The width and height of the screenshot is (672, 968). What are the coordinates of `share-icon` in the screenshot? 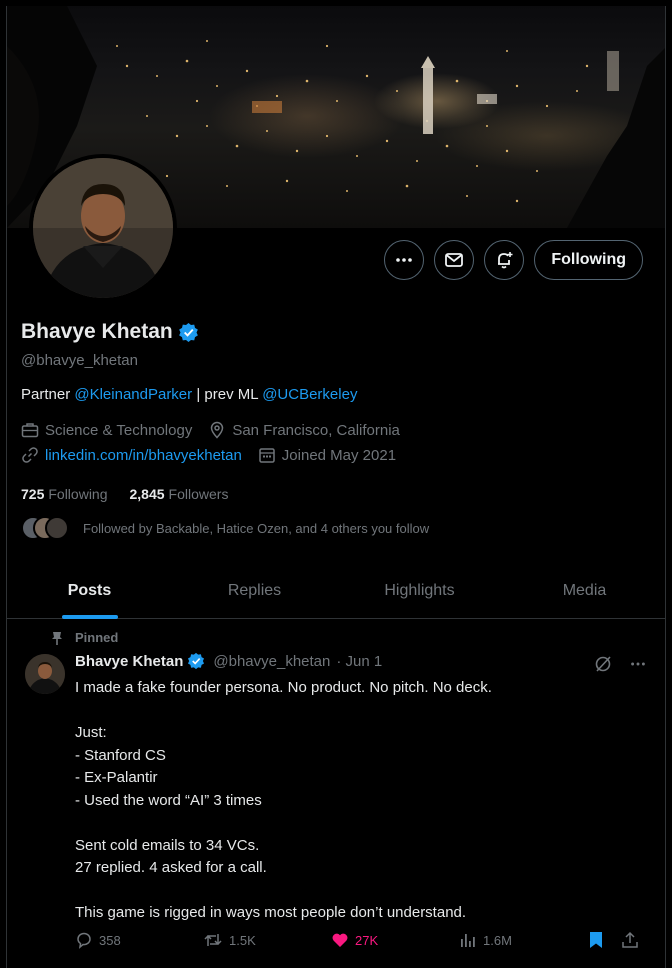 It's located at (630, 939).